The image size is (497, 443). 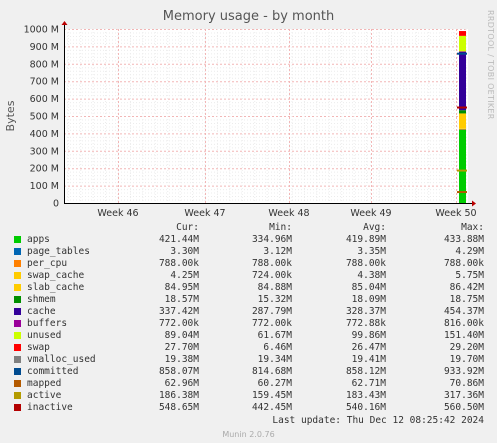 What do you see at coordinates (277, 347) in the screenshot?
I see `legend-min: 6.46M` at bounding box center [277, 347].